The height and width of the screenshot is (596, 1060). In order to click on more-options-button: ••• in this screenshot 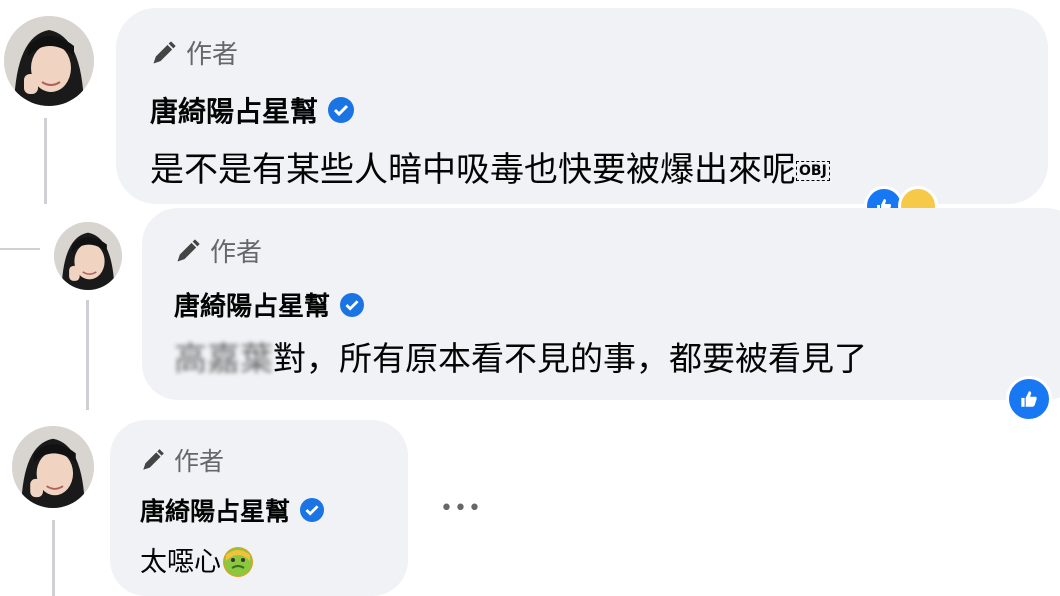, I will do `click(461, 508)`.